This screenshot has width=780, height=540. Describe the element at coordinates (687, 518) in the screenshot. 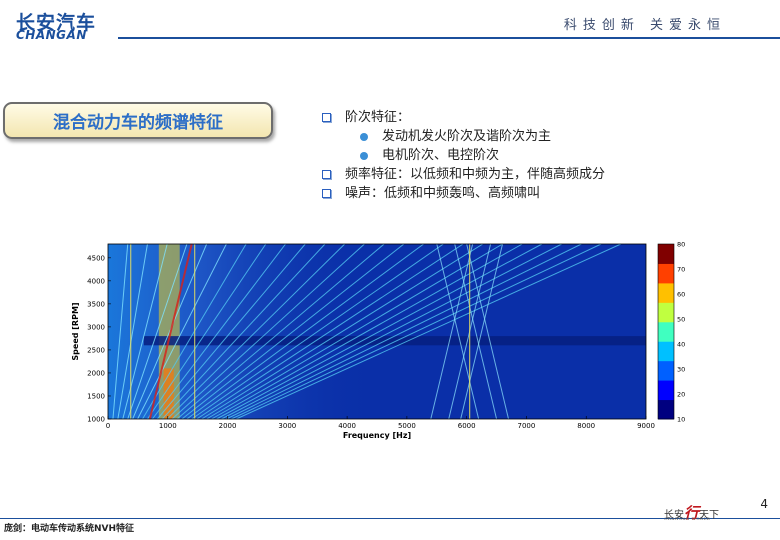

I see `footer-logo-sub: CHANGAN WORLD` at that location.